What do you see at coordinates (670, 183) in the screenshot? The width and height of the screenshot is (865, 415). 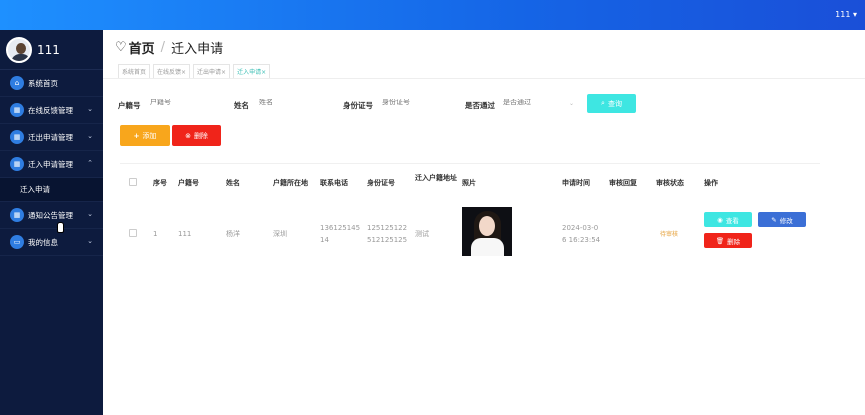 I see `col-header-status: 审核状态` at bounding box center [670, 183].